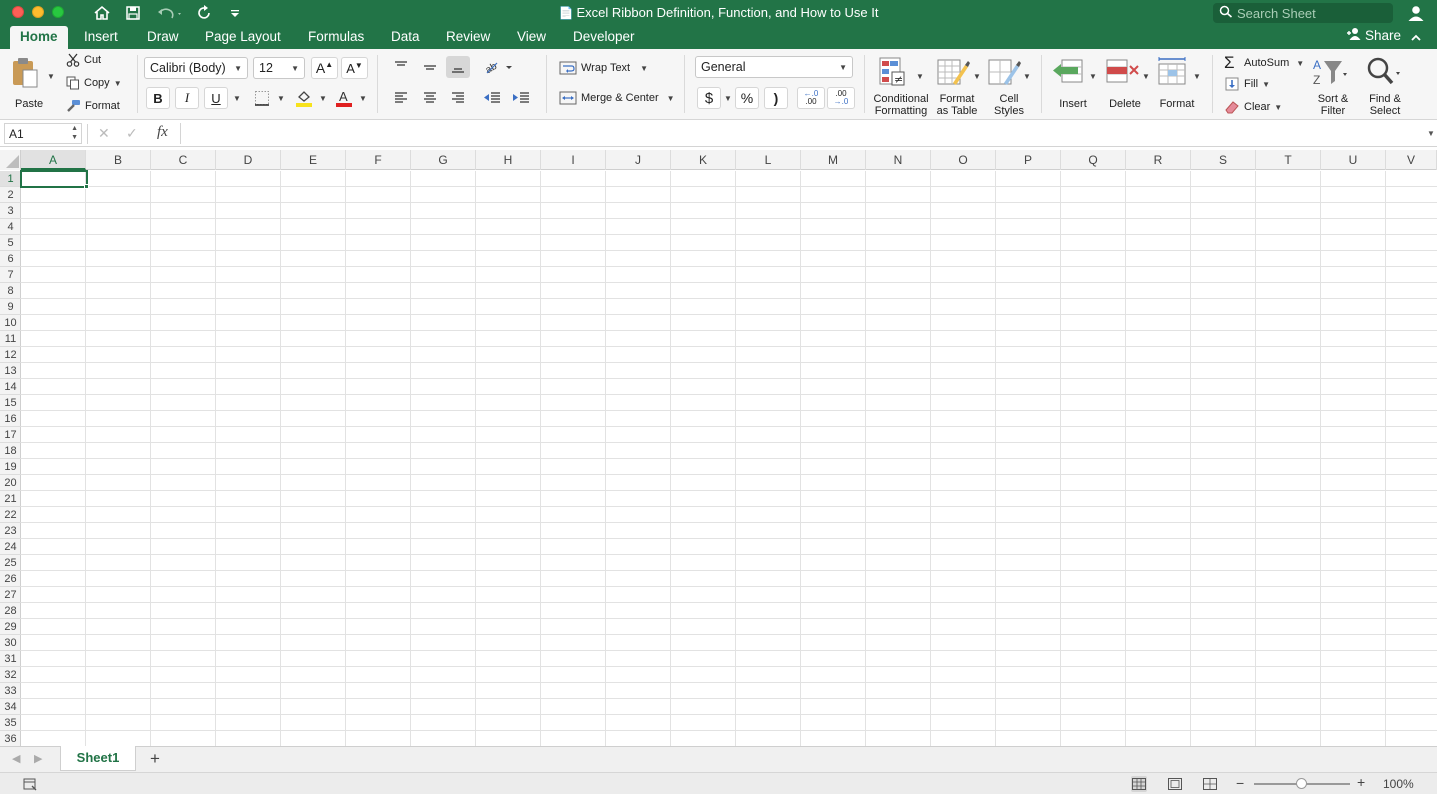 This screenshot has width=1437, height=794. What do you see at coordinates (10, 611) in the screenshot?
I see `row-header: 28` at bounding box center [10, 611].